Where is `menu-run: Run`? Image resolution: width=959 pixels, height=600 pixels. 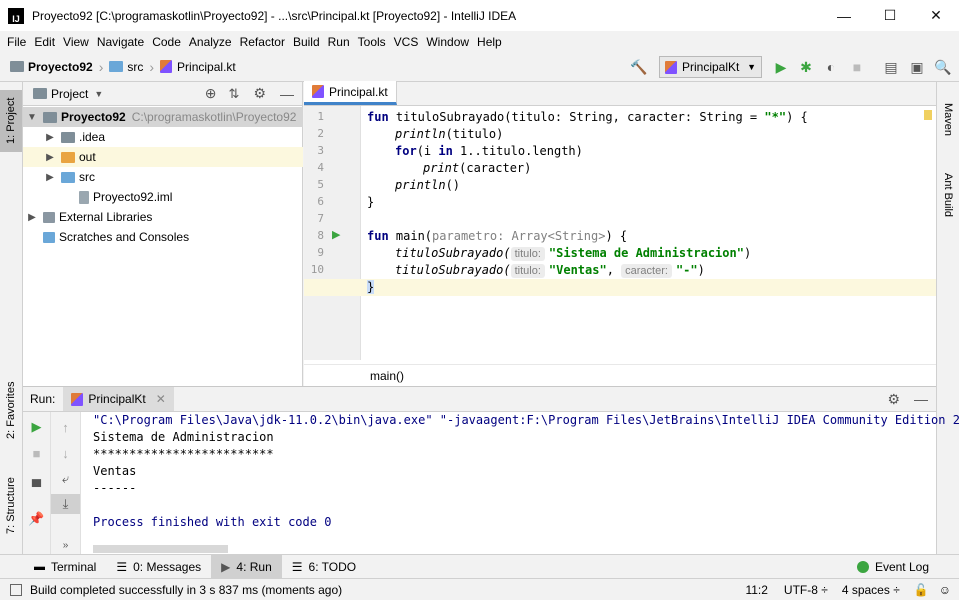 menu-run: Run is located at coordinates (339, 42).